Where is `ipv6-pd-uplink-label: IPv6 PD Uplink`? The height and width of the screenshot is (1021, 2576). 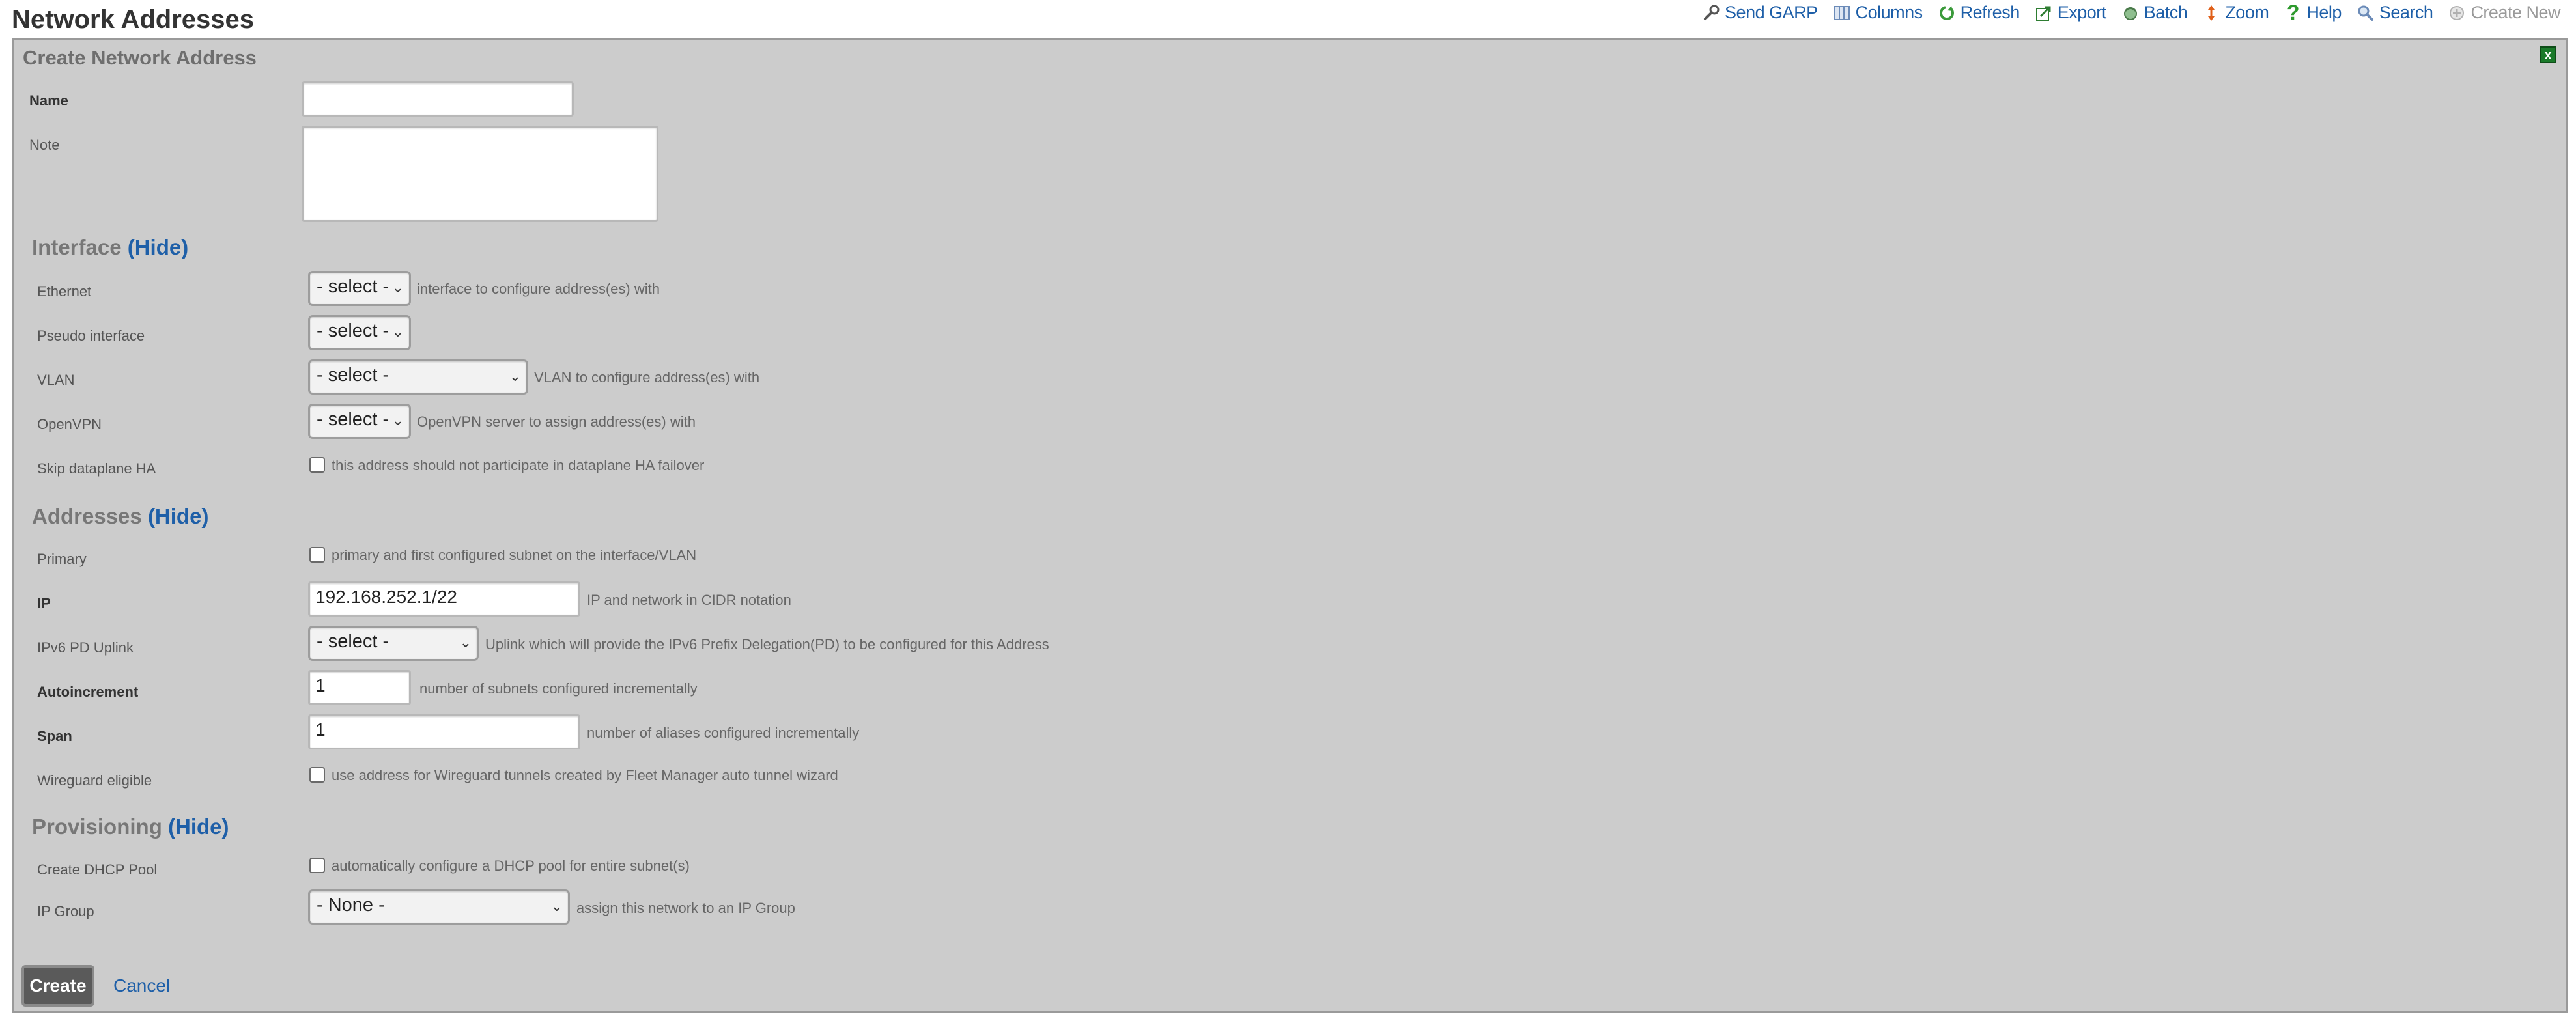 ipv6-pd-uplink-label: IPv6 PD Uplink is located at coordinates (85, 648).